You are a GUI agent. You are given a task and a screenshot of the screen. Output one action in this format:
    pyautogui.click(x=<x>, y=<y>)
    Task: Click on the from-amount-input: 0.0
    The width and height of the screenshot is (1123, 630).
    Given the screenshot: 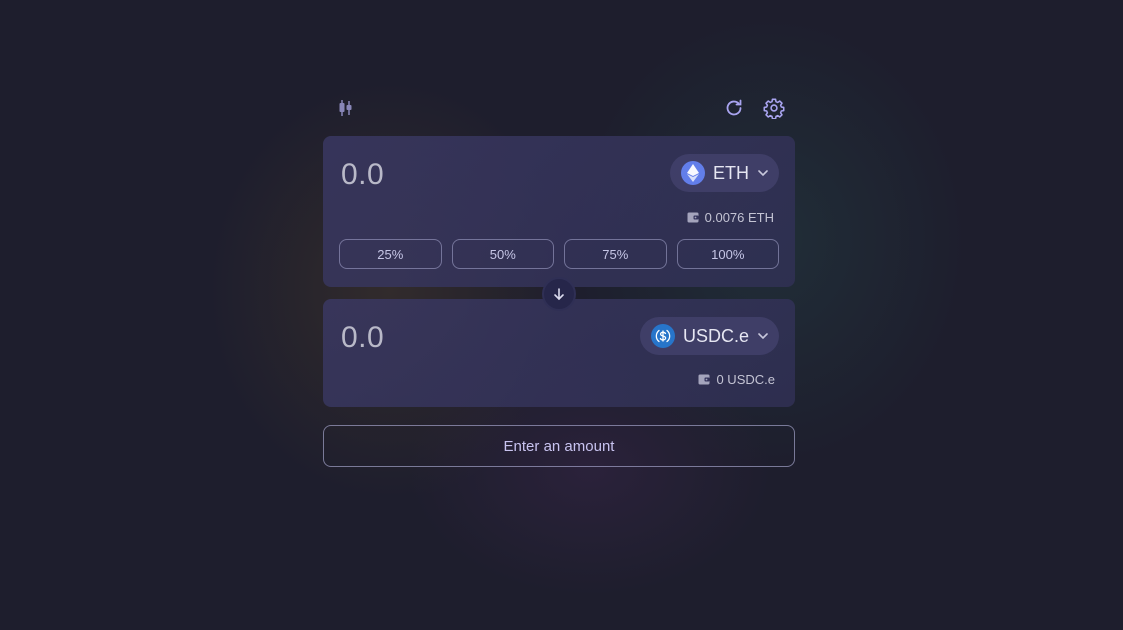 What is the action you would take?
    pyautogui.click(x=362, y=175)
    